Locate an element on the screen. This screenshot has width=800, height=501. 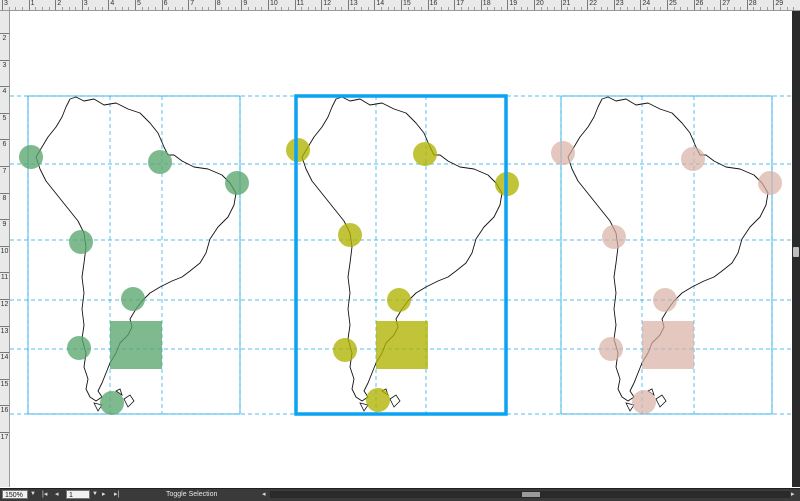
ruler-label: 28 is located at coordinates (752, 3).